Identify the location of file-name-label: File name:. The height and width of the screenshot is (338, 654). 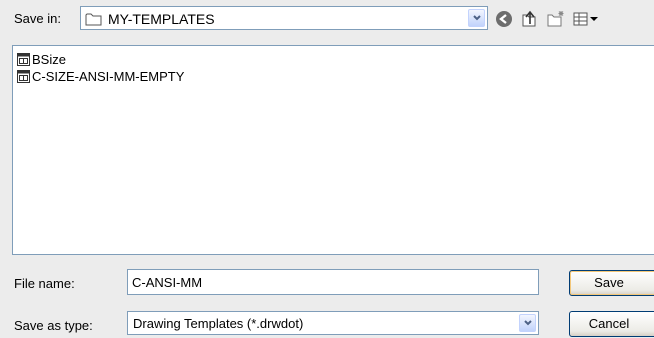
(44, 283).